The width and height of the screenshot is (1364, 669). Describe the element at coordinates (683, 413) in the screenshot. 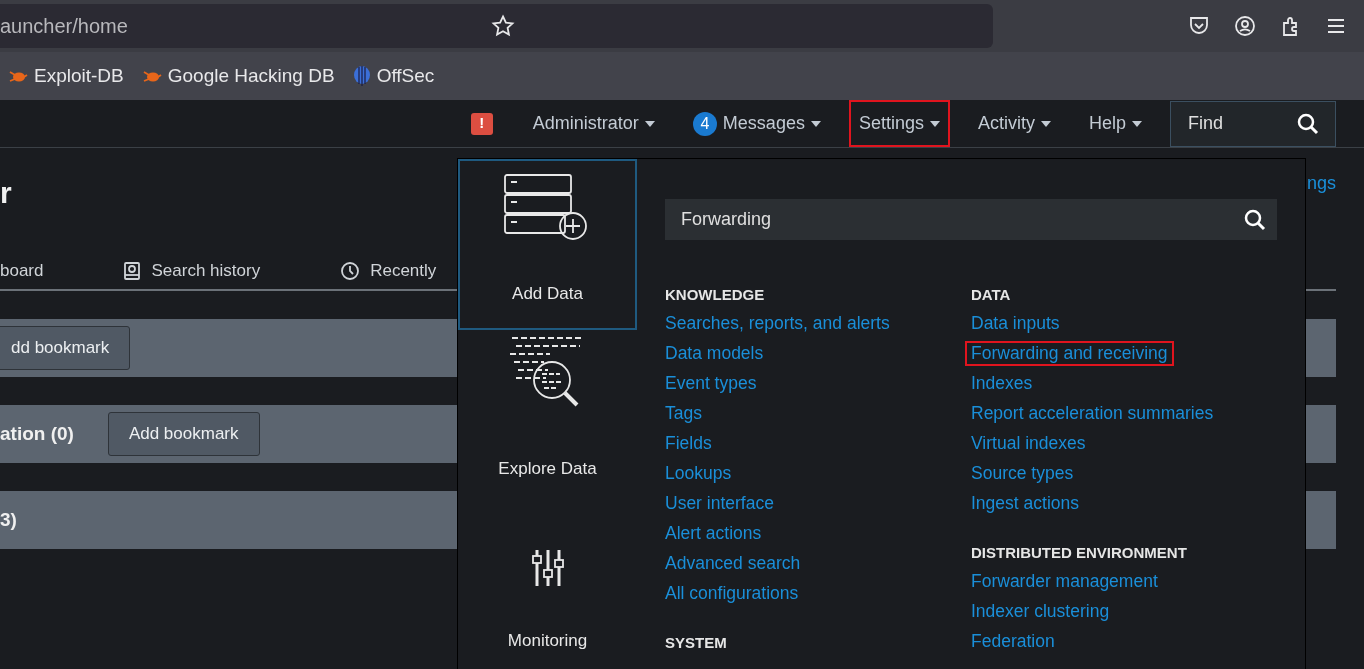

I see `settings-link: Tags` at that location.